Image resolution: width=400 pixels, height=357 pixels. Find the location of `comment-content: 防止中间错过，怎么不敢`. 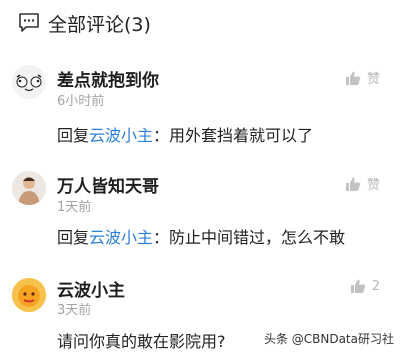

comment-content: 防止中间错过，怎么不敢 is located at coordinates (257, 237).